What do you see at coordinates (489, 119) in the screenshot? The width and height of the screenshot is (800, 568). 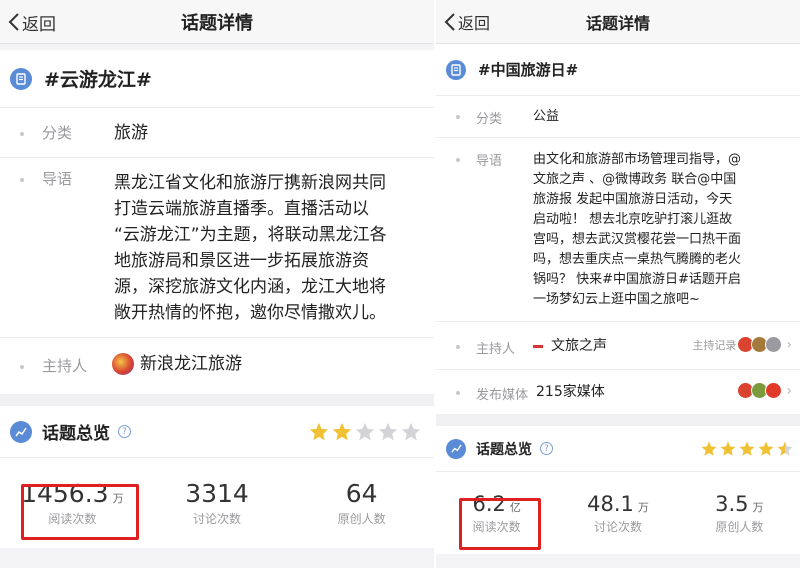 I see `category-label: 分类` at bounding box center [489, 119].